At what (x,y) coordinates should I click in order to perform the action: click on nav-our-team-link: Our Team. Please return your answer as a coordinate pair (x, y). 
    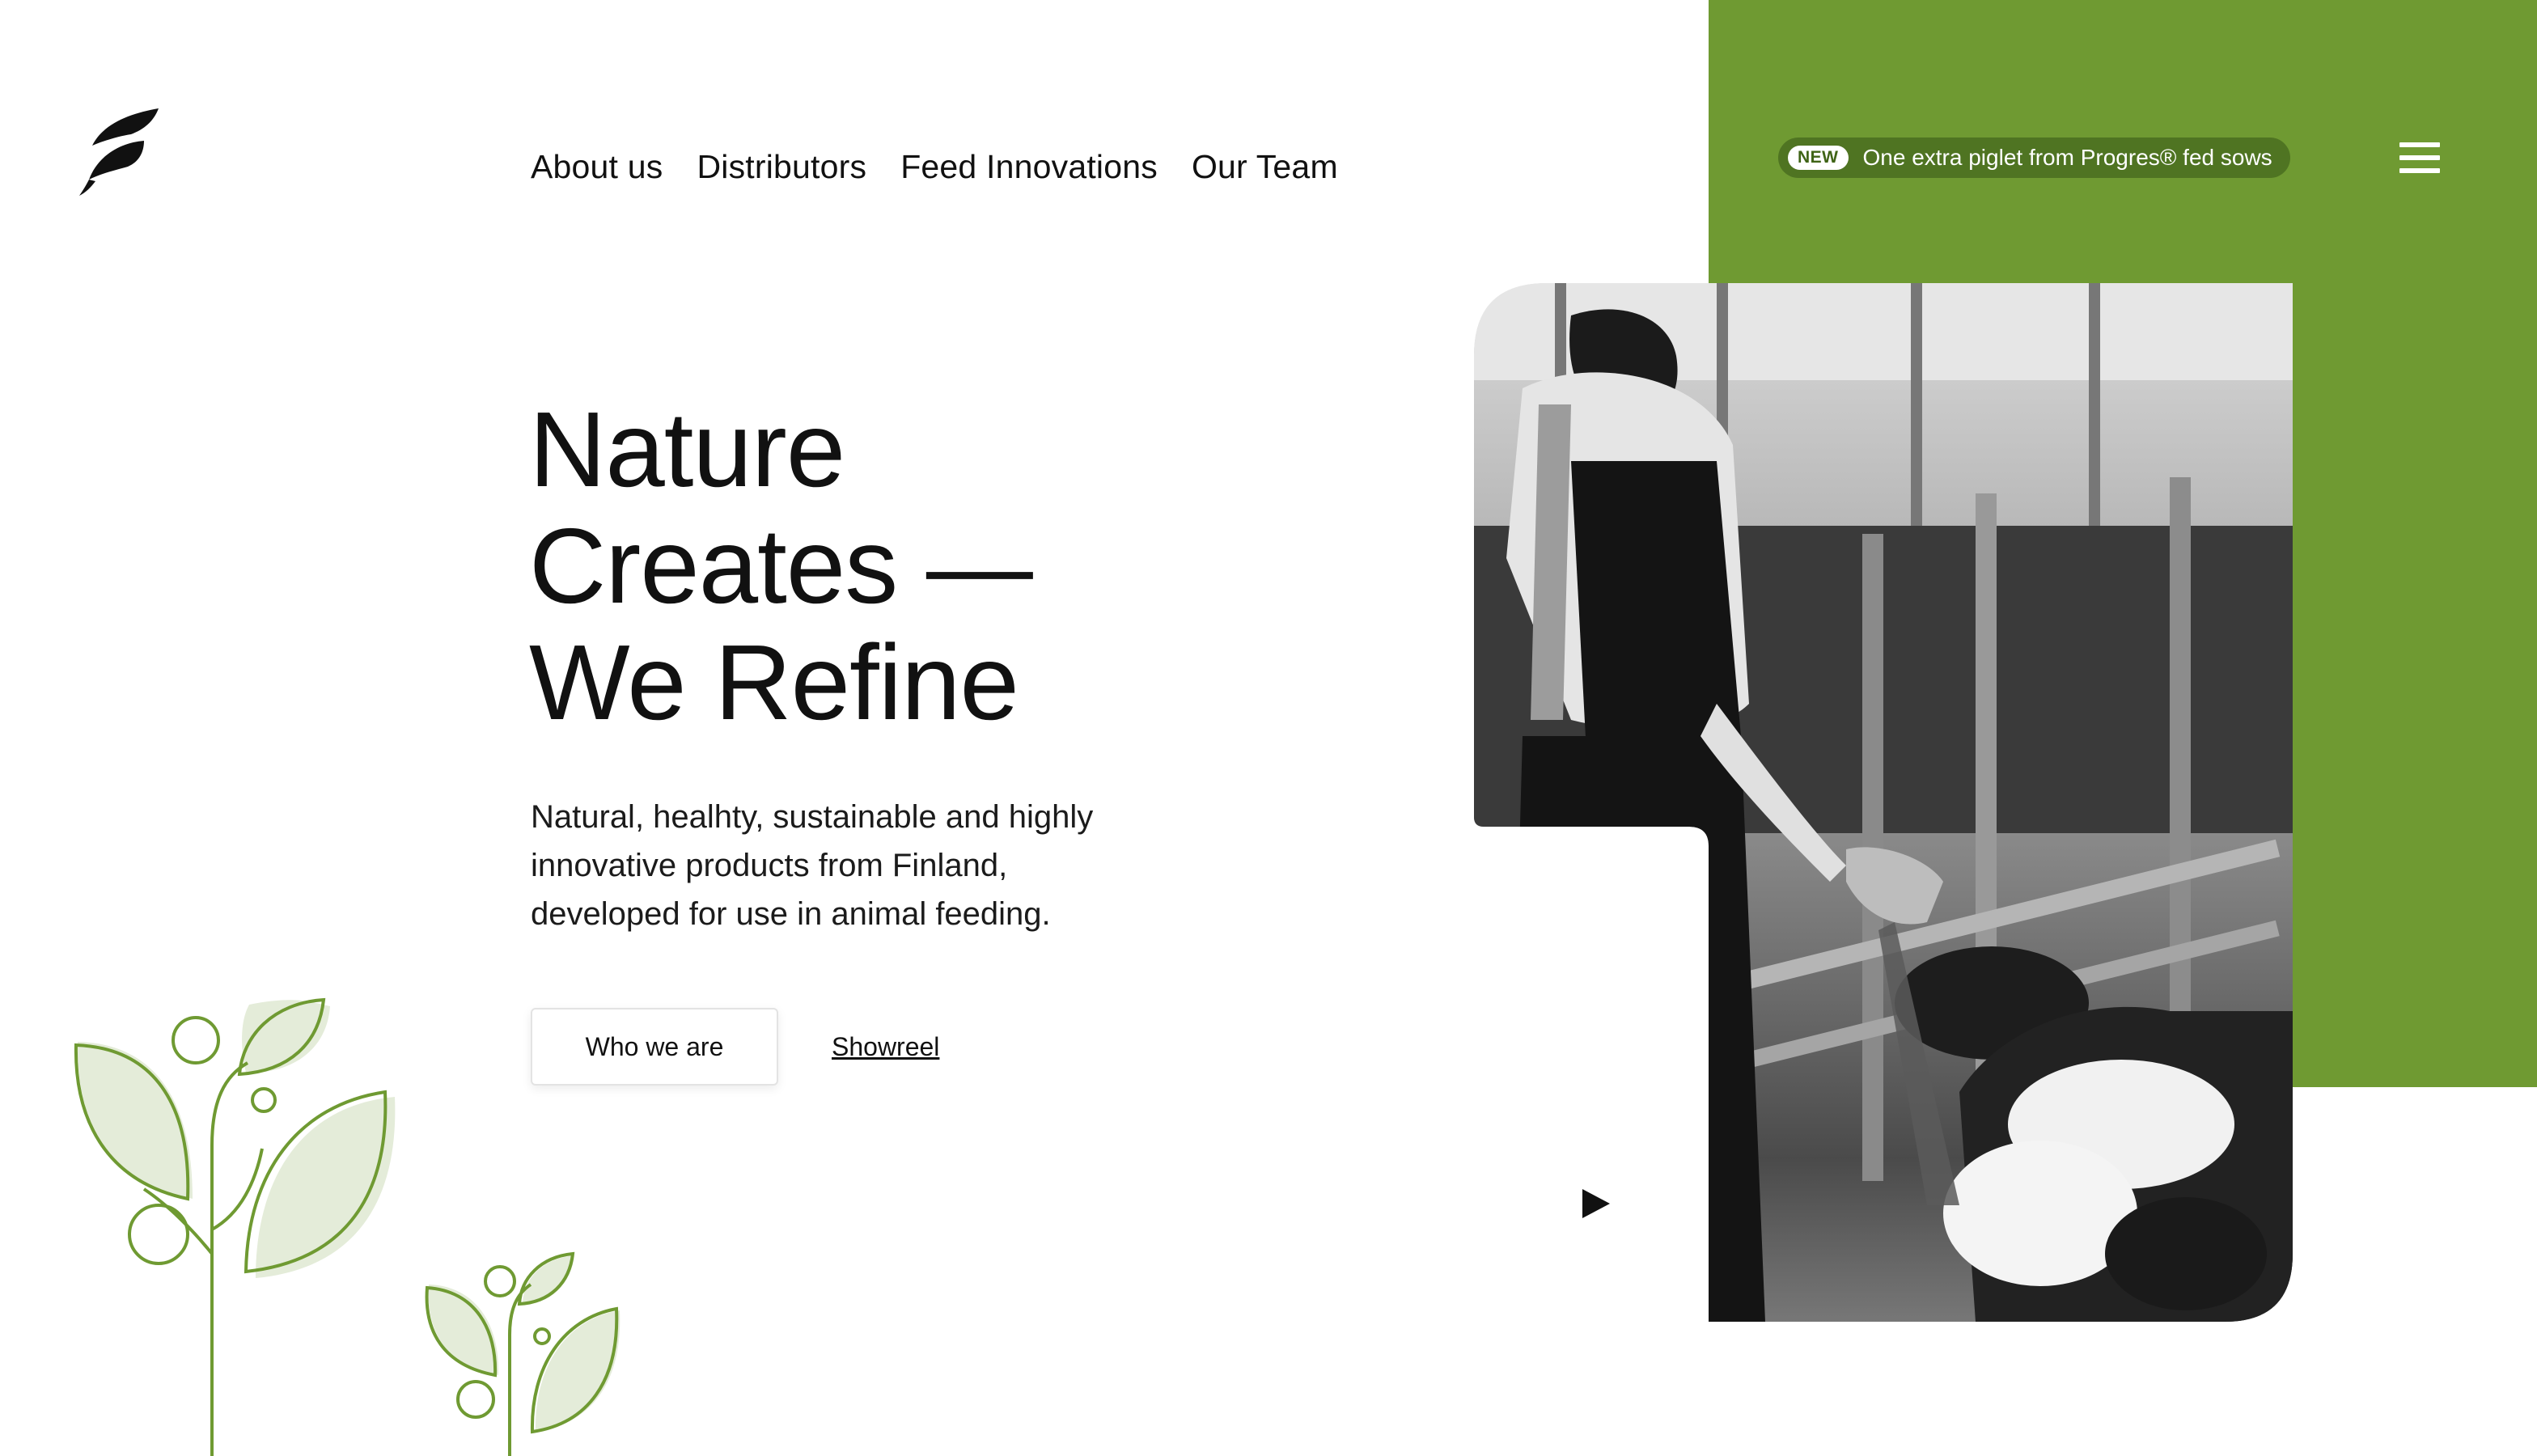
    Looking at the image, I should click on (1265, 166).